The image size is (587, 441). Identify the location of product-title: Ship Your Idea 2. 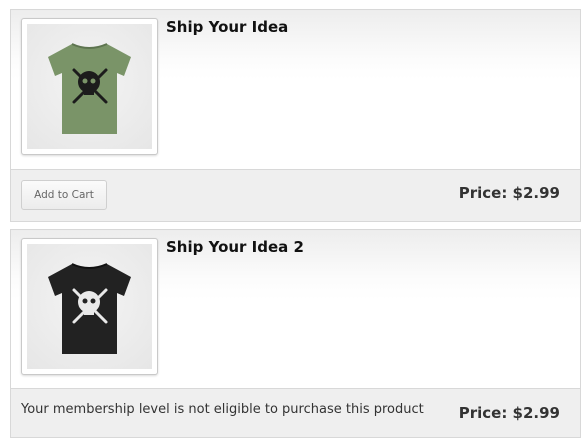
(235, 247).